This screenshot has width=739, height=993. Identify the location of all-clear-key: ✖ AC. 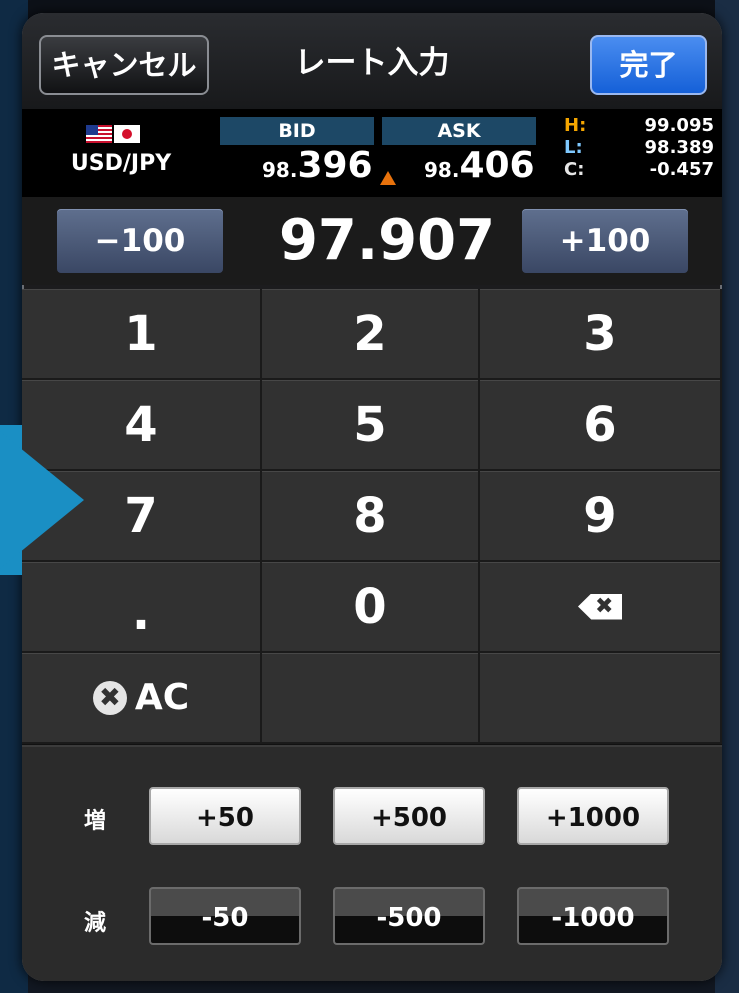
(142, 698).